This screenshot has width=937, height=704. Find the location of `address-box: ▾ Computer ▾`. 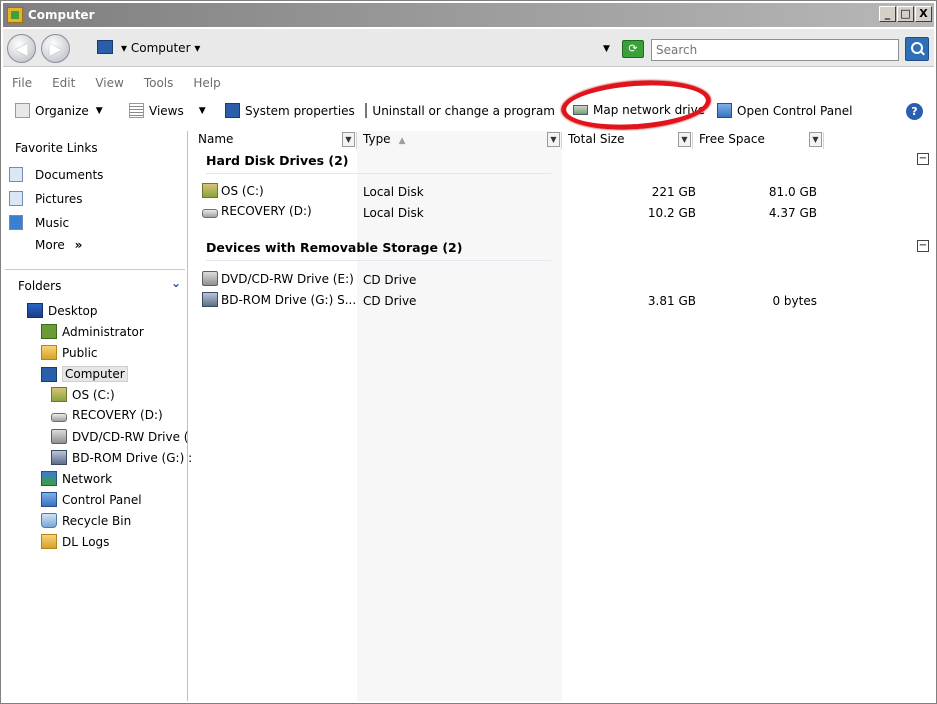

address-box: ▾ Computer ▾ is located at coordinates (361, 48).